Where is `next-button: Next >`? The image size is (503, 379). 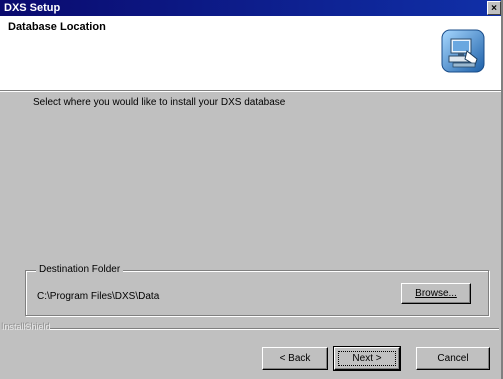
next-button: Next > is located at coordinates (367, 358).